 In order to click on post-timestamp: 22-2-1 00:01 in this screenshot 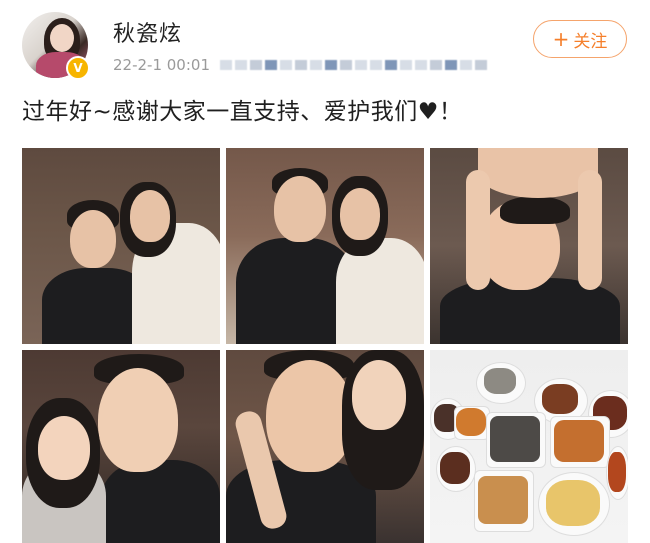, I will do `click(161, 65)`.